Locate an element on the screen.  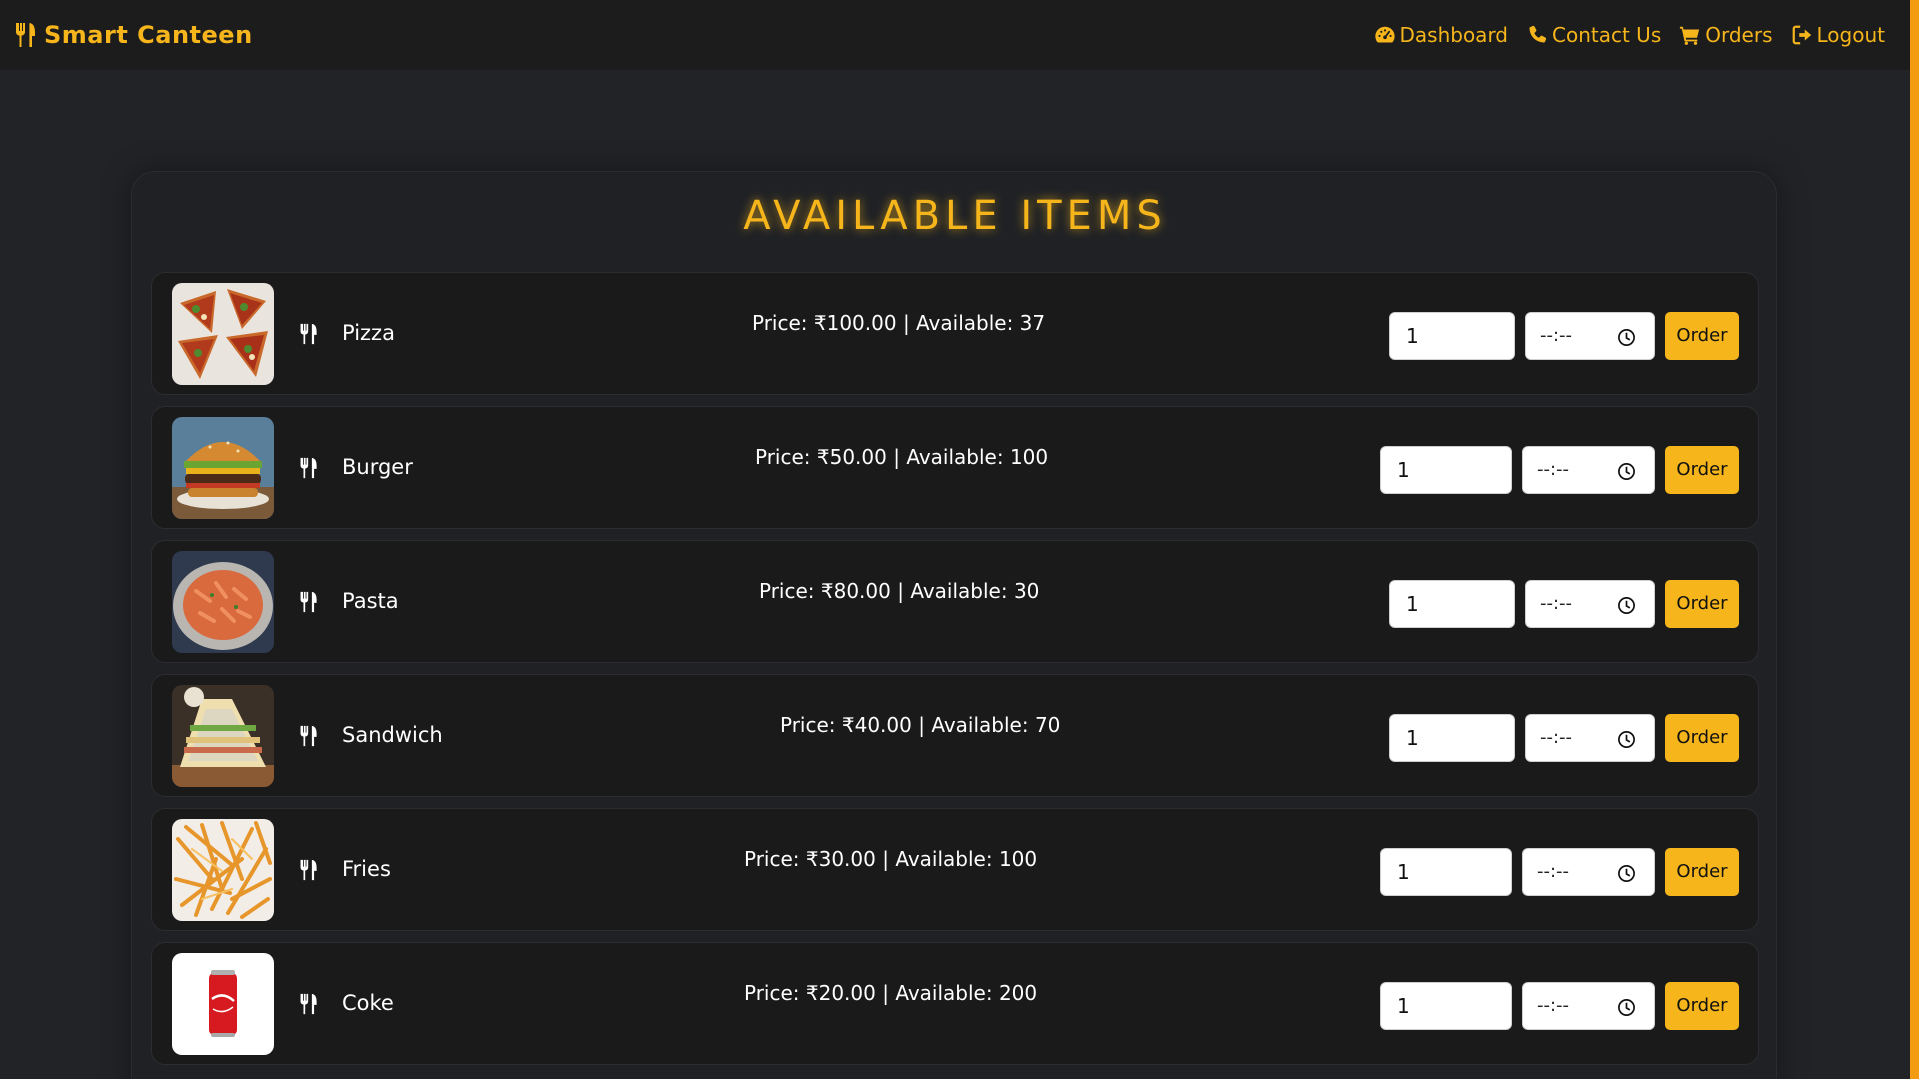
brand: Smart Canteen is located at coordinates (133, 35).